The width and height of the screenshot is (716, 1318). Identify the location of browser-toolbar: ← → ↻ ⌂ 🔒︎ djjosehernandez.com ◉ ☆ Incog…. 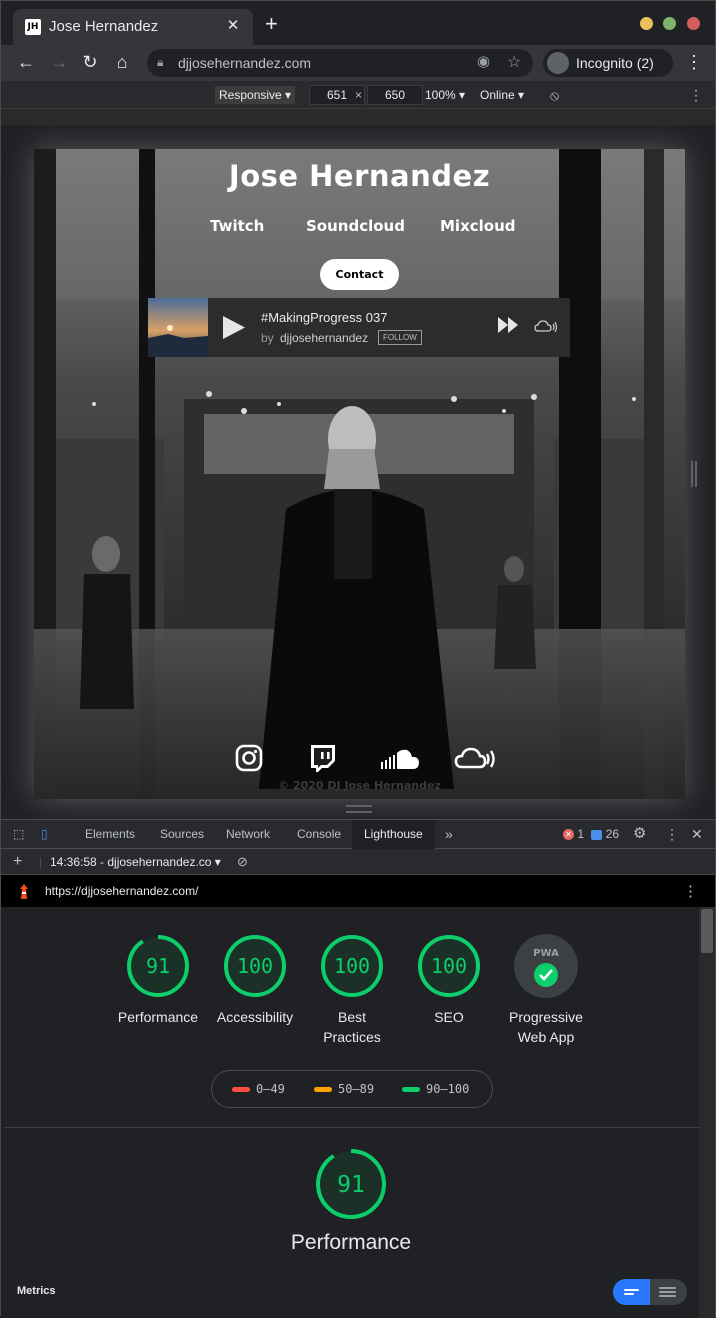
(358, 63).